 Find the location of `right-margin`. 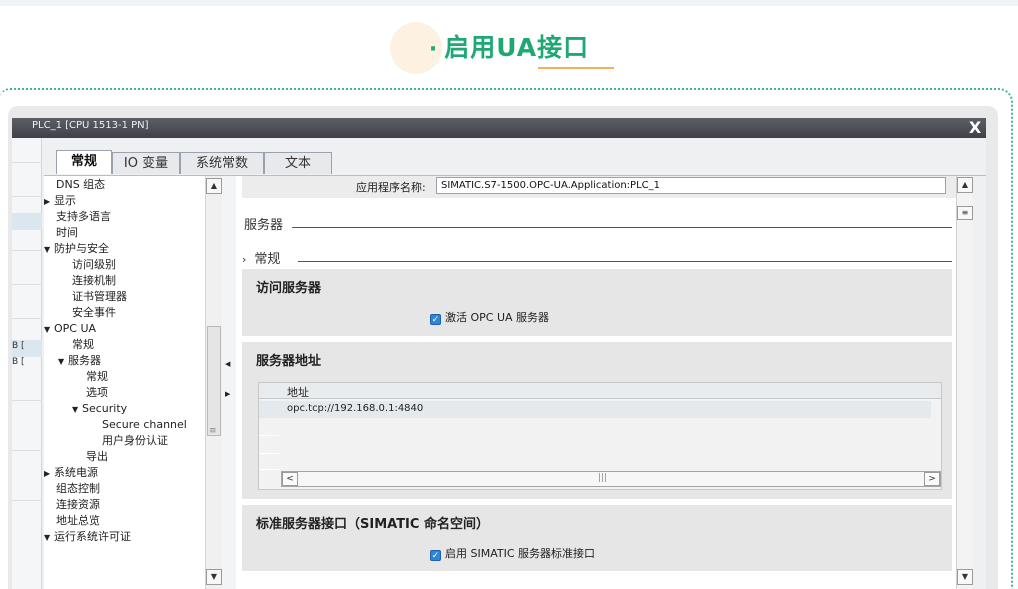

right-margin is located at coordinates (979, 382).